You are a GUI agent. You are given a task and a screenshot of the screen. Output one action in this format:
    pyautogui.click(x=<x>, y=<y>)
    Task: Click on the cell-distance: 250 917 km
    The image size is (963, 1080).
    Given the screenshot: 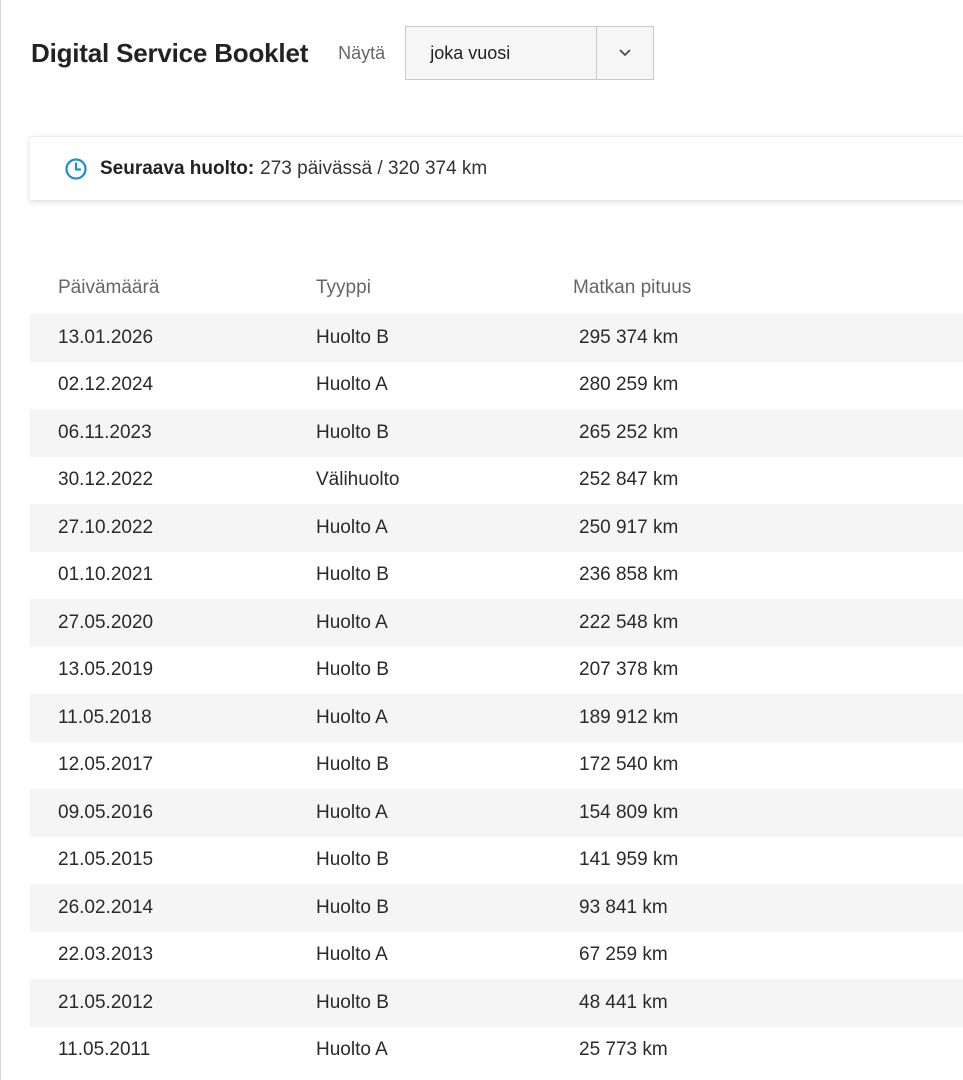 What is the action you would take?
    pyautogui.click(x=629, y=527)
    